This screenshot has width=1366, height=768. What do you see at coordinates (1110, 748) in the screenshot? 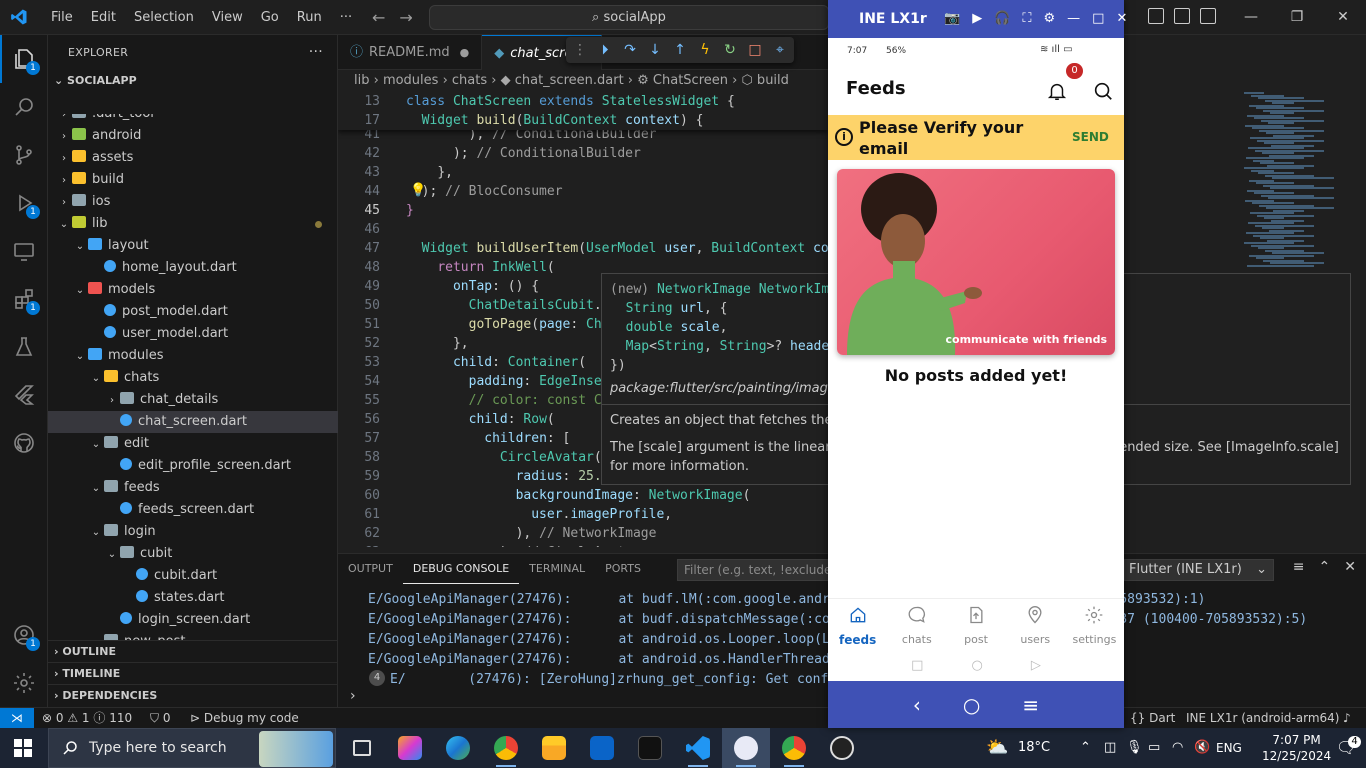
I see `camera-tray-icon: ◫` at bounding box center [1110, 748].